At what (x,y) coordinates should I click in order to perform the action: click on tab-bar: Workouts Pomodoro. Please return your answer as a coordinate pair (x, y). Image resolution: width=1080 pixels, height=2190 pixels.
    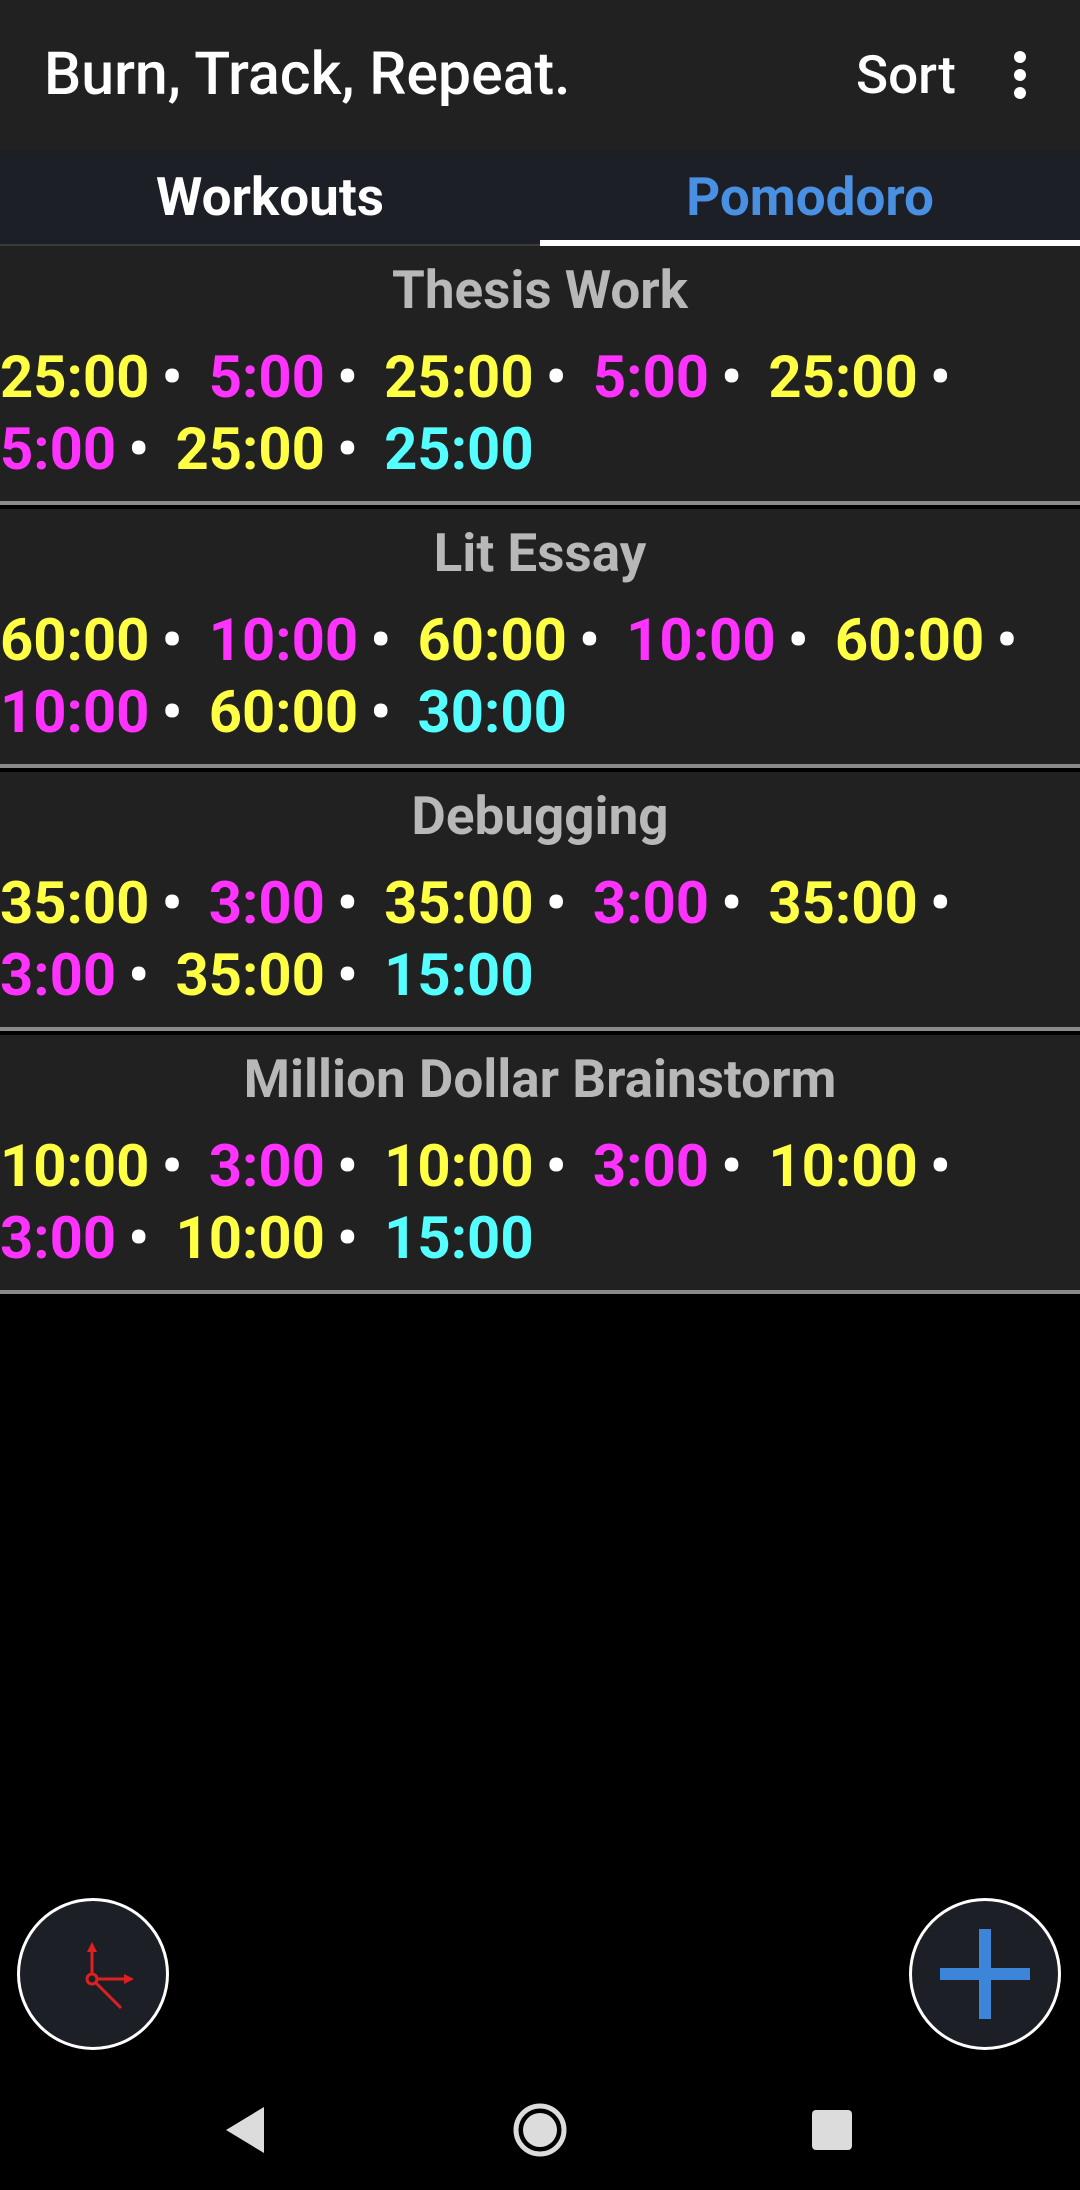
    Looking at the image, I should click on (540, 198).